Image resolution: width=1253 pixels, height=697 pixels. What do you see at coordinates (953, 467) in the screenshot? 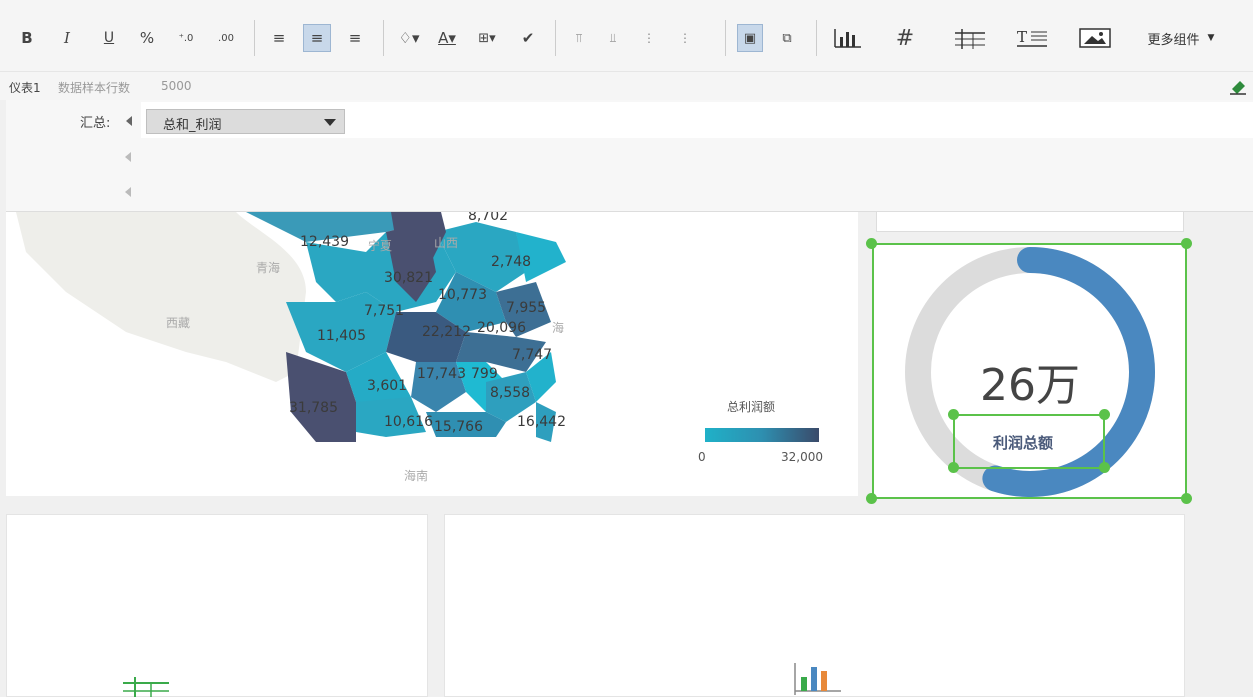
I see `label-handle-bottom-left` at bounding box center [953, 467].